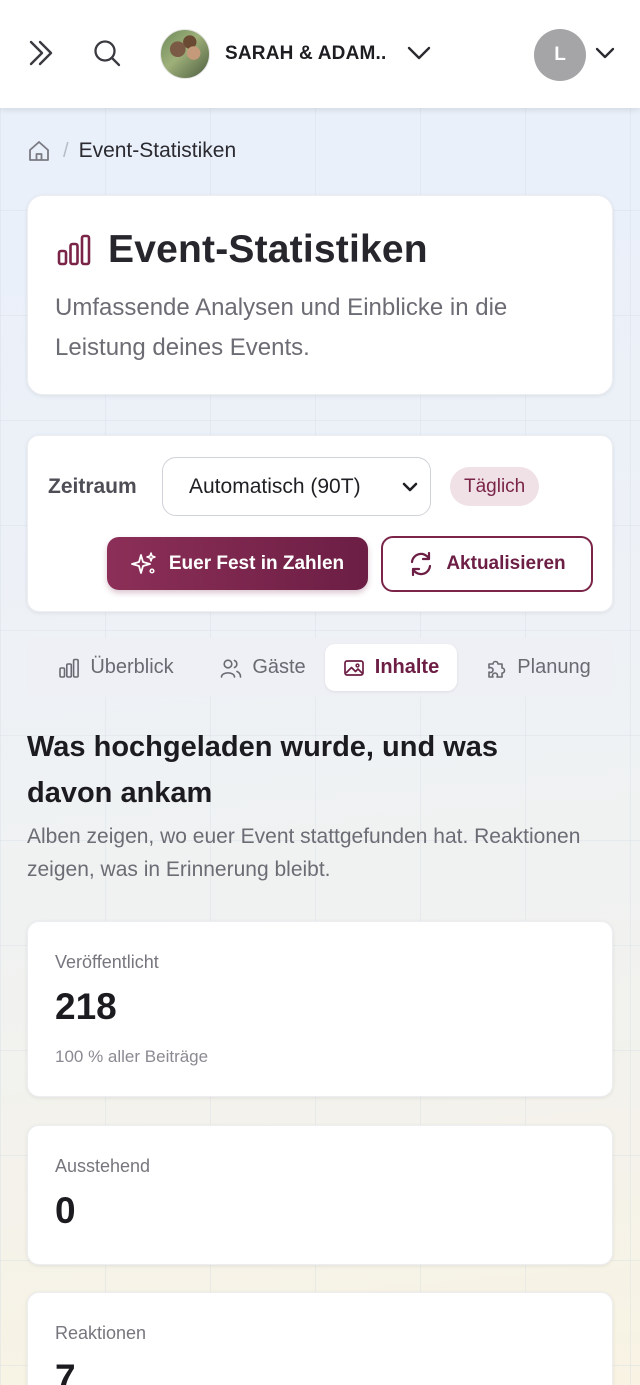 This screenshot has width=640, height=1385. I want to click on refresh-button: Aktualisieren, so click(487, 564).